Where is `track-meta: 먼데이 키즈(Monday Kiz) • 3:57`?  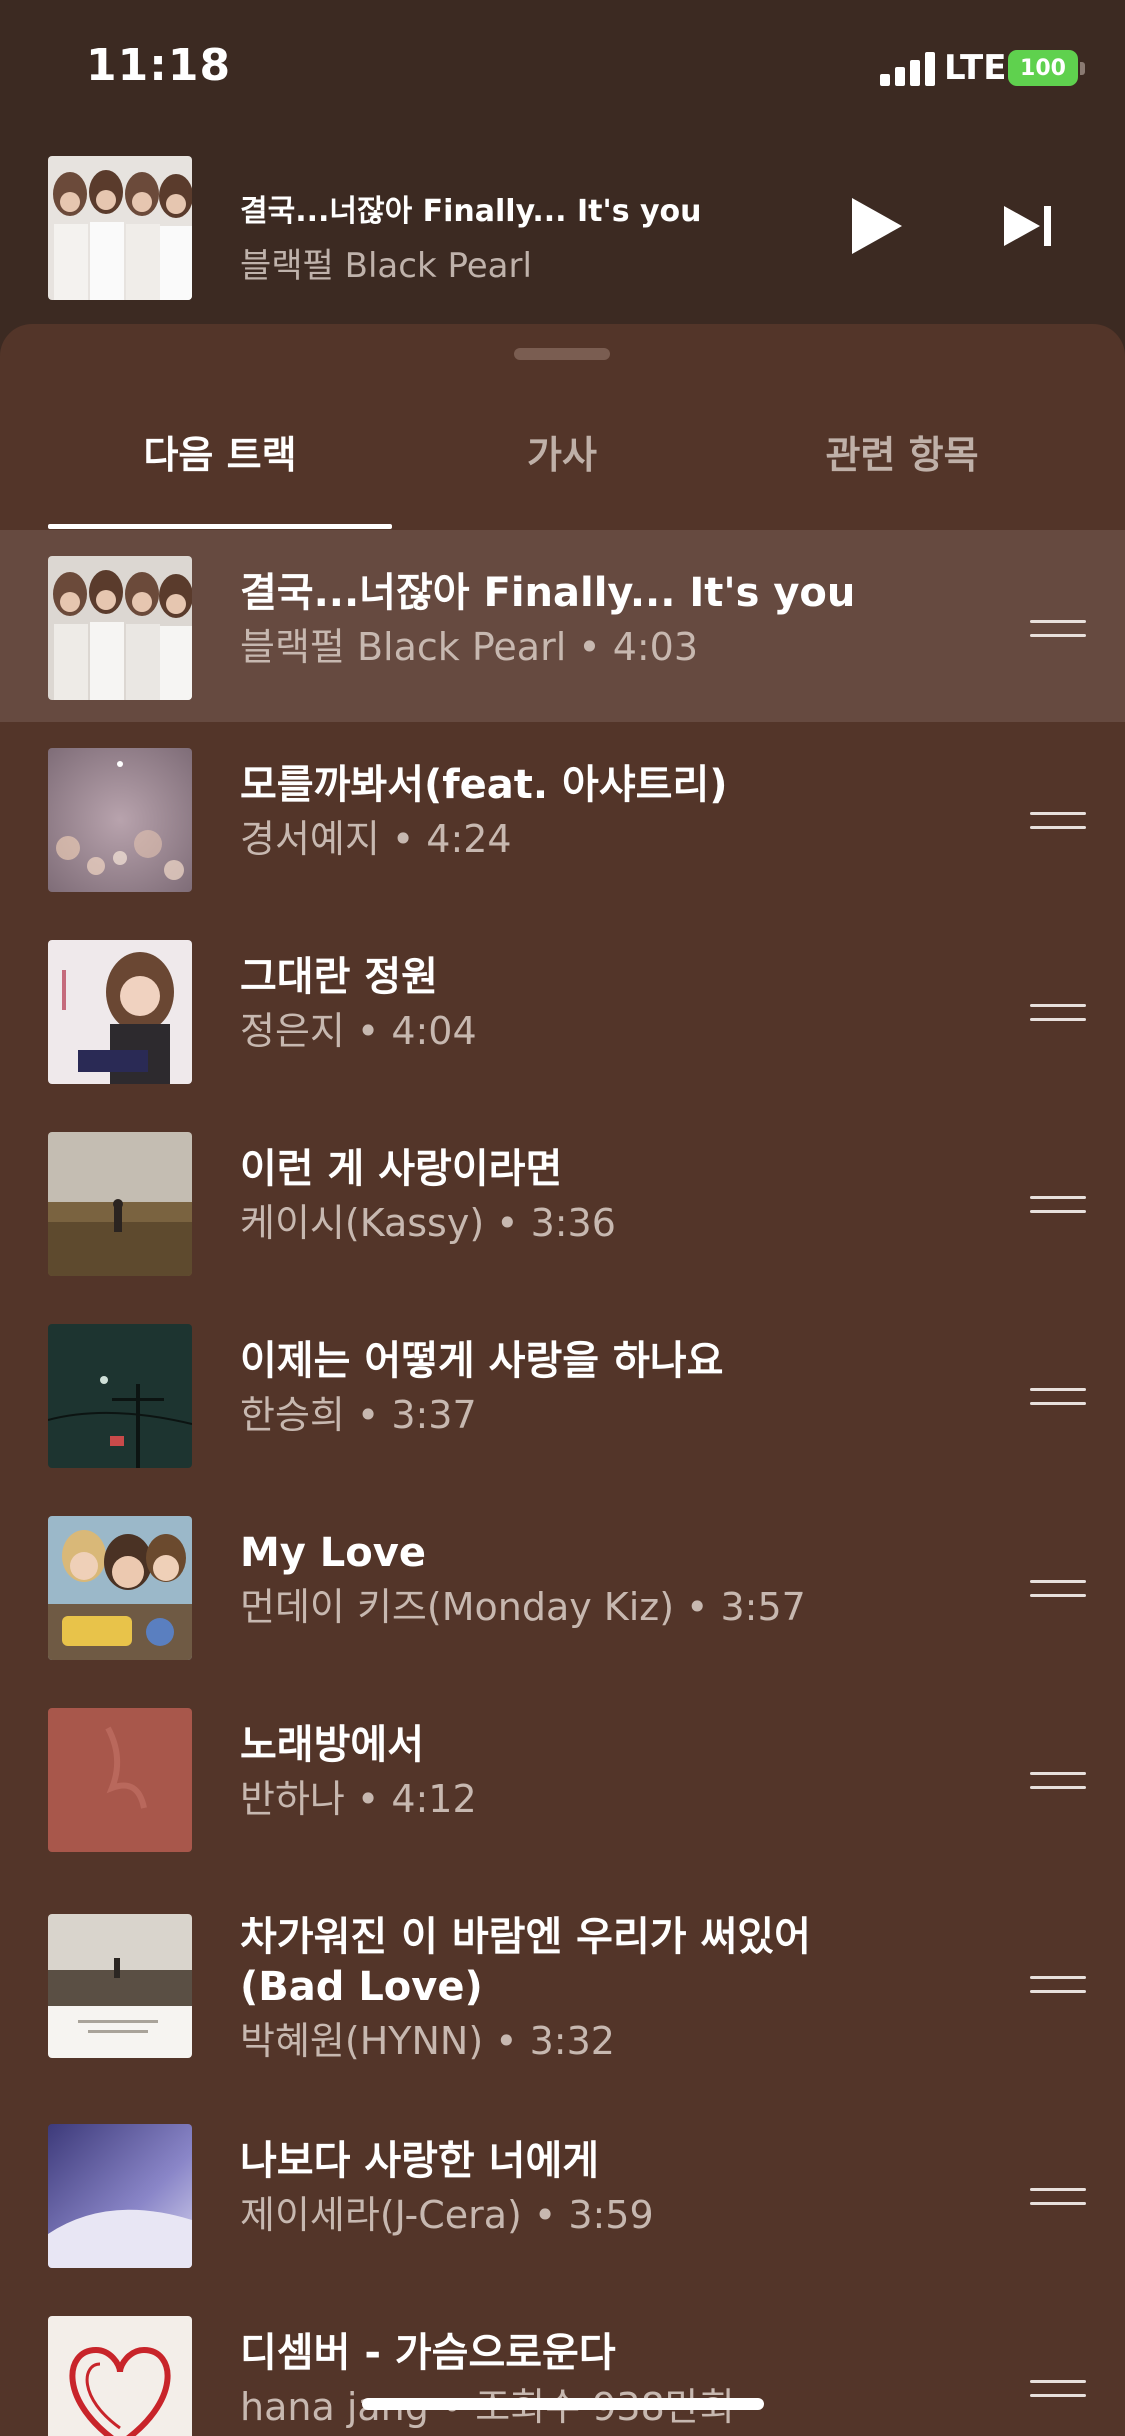 track-meta: 먼데이 키즈(Monday Kiz) • 3:57 is located at coordinates (570, 1607).